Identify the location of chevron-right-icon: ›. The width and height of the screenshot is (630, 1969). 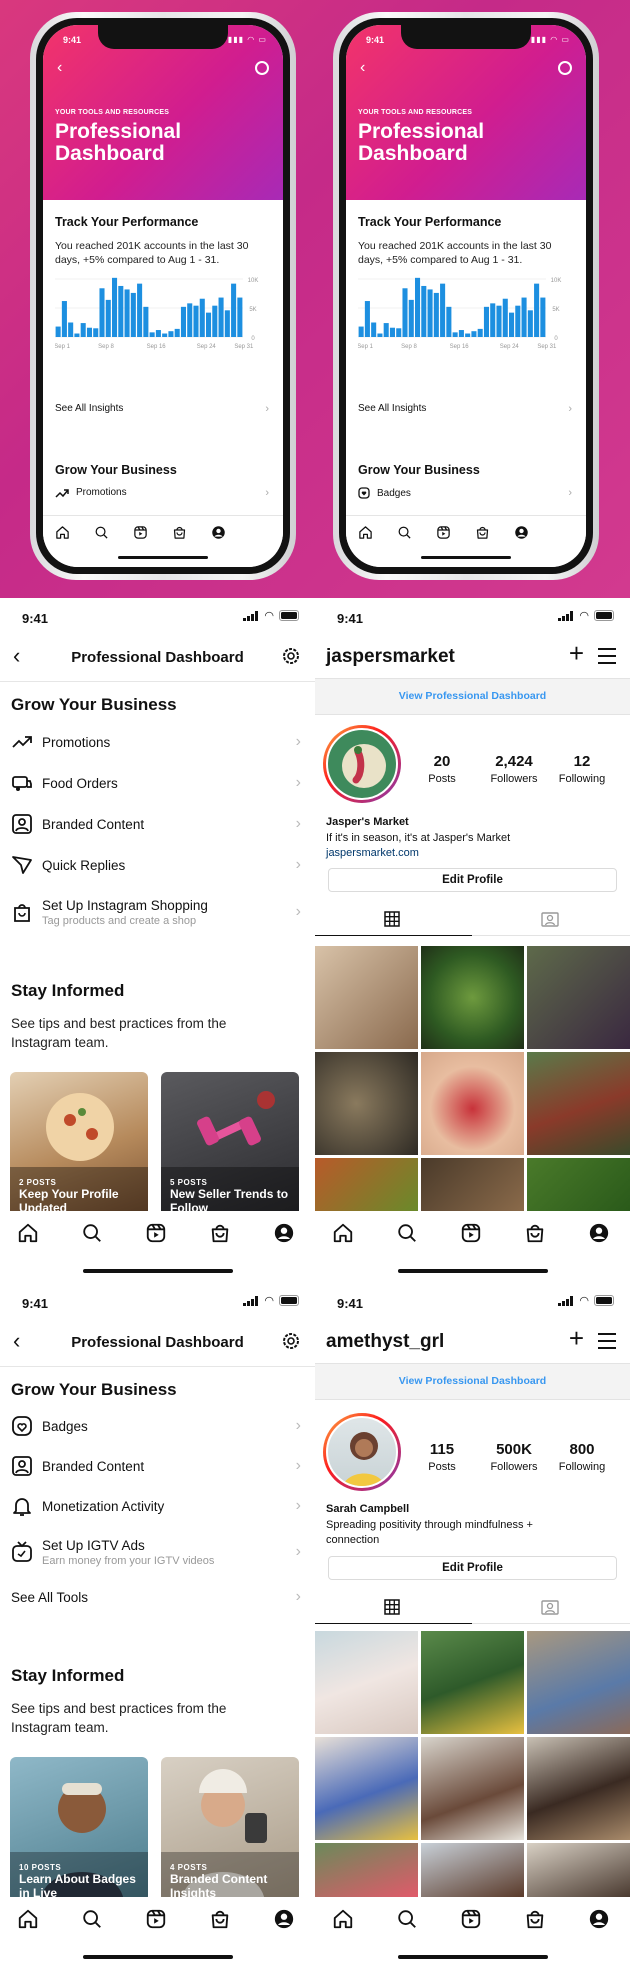
(267, 409).